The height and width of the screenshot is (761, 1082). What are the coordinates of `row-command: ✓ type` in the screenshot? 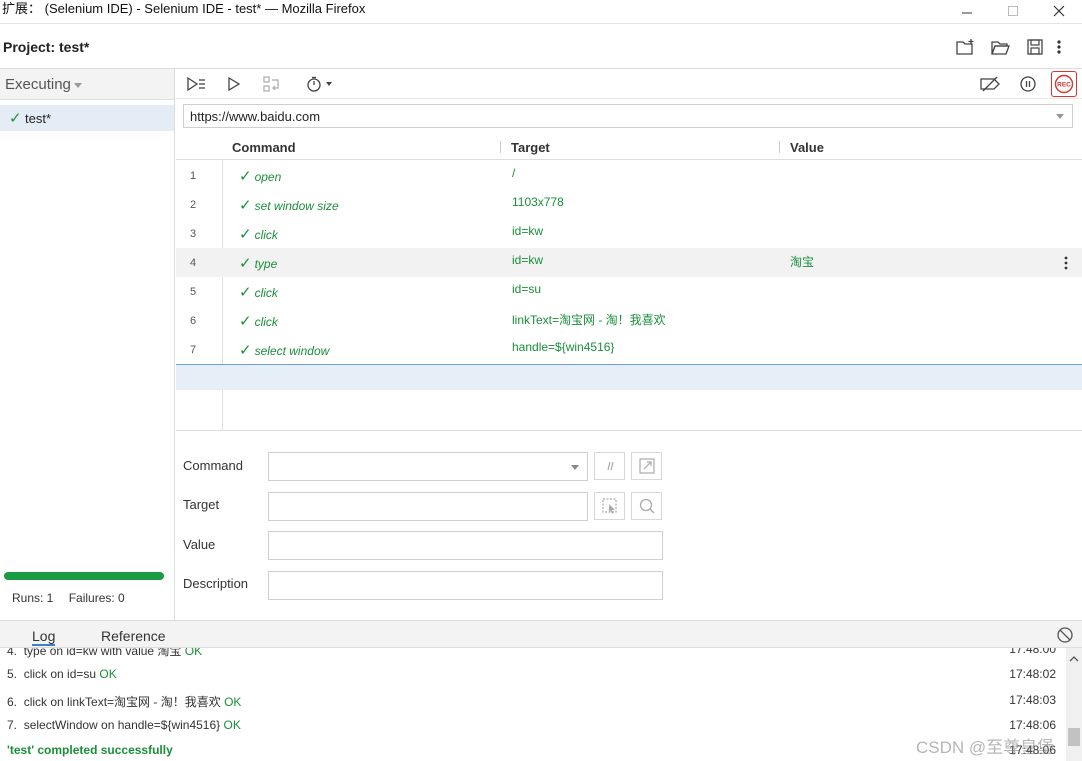 It's located at (258, 263).